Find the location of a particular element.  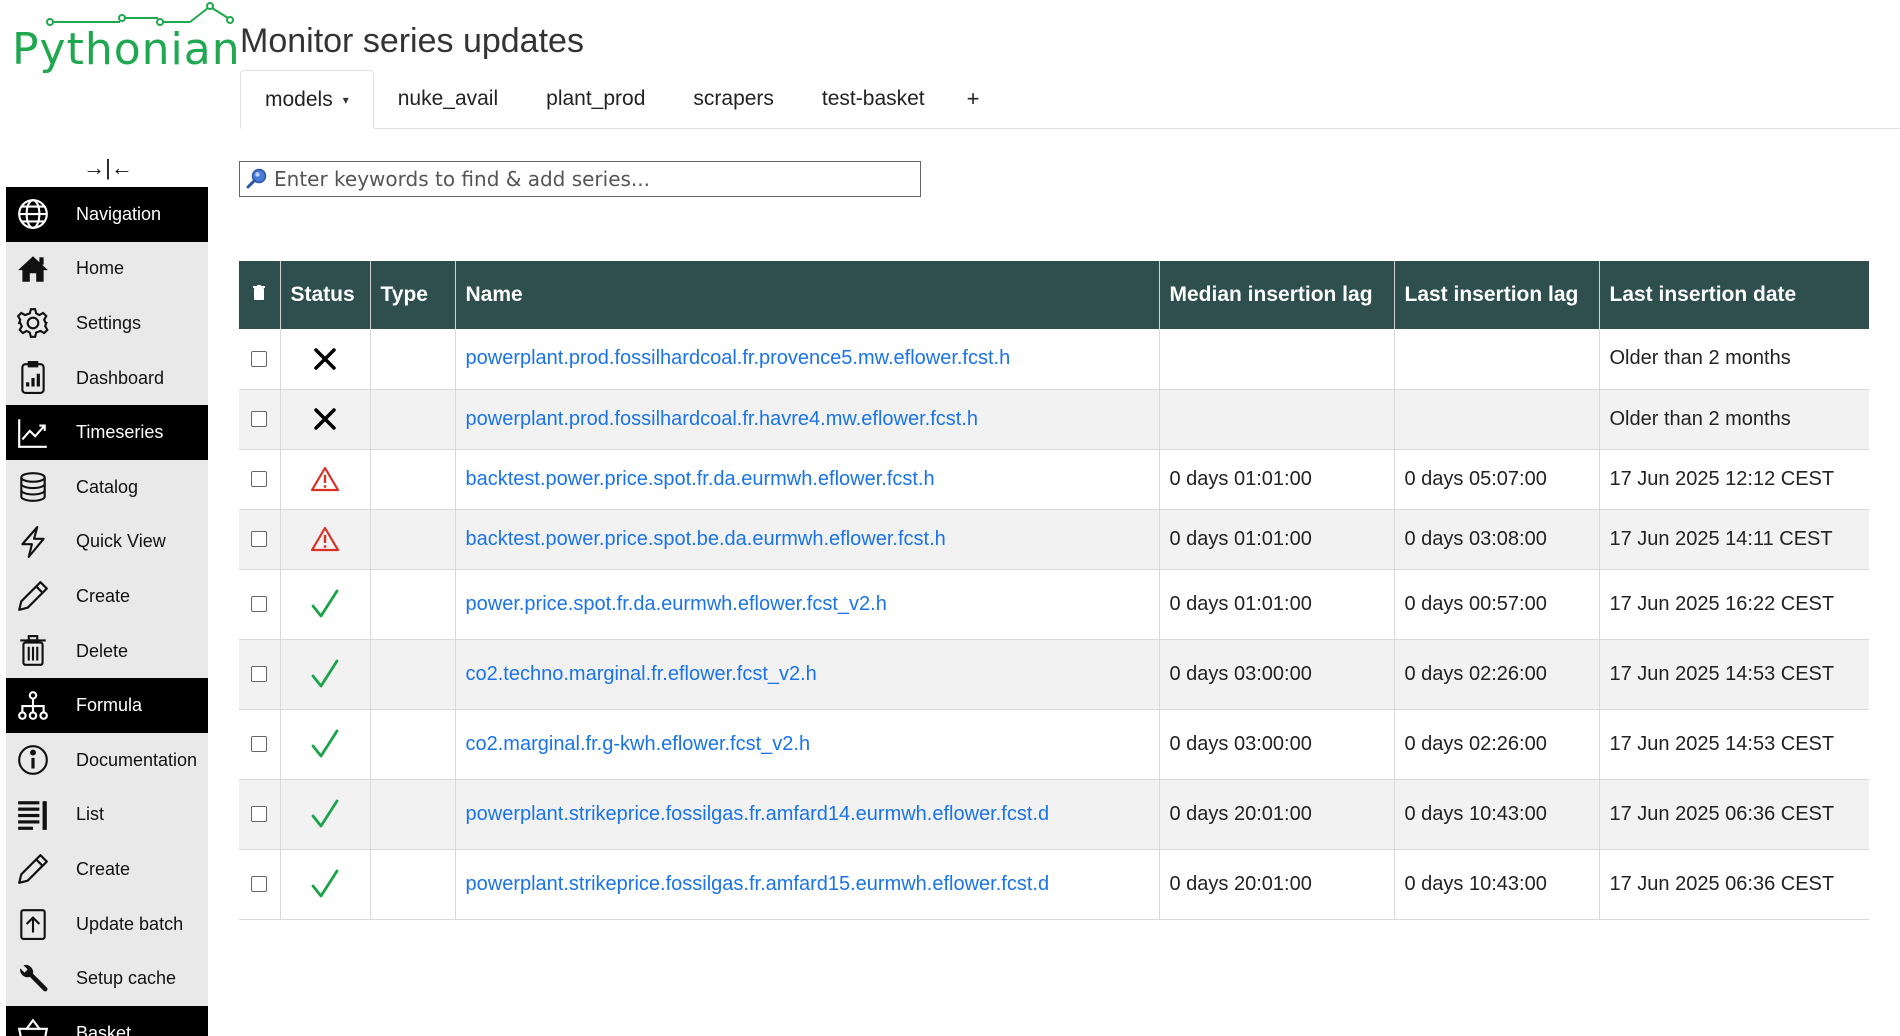

last-date-cell: 17 Jun 2025 14:53 CEST is located at coordinates (1734, 744).